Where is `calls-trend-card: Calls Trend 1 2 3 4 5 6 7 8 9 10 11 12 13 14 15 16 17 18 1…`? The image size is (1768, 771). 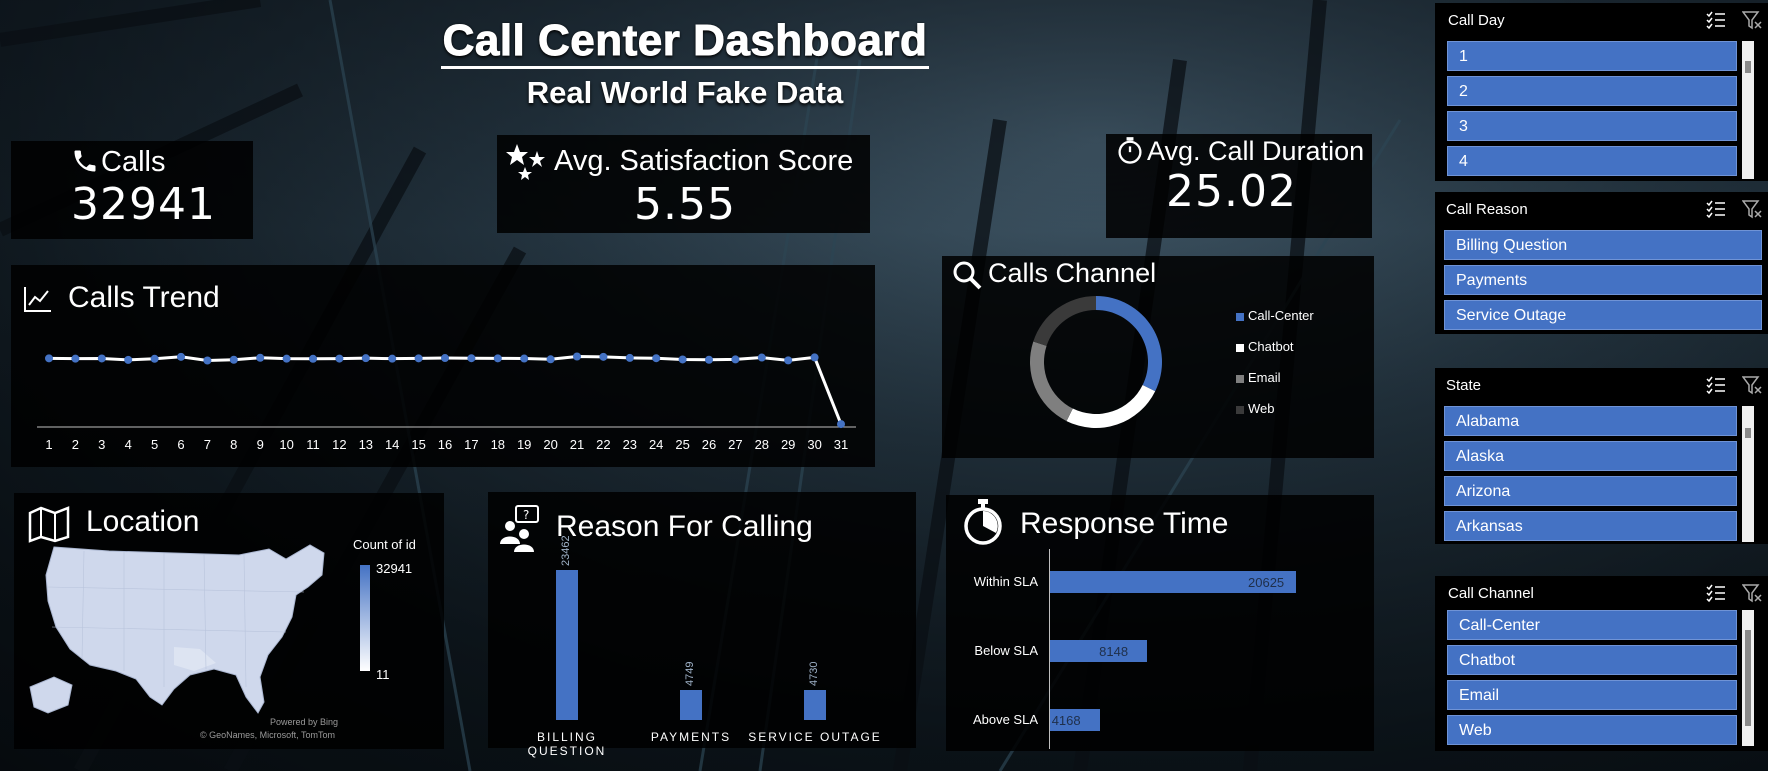 calls-trend-card: Calls Trend 1 2 3 4 5 6 7 8 9 10 11 12 13 14 15 16 17 18 1… is located at coordinates (443, 366).